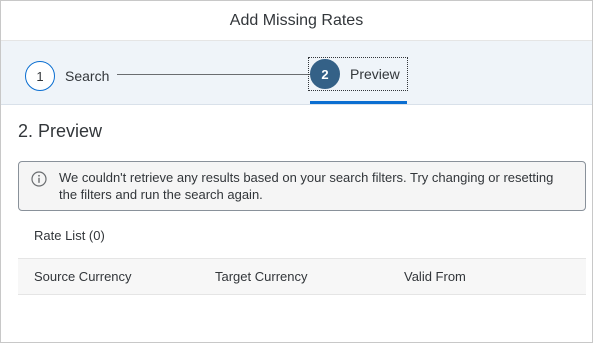 Image resolution: width=593 pixels, height=343 pixels. Describe the element at coordinates (87, 76) in the screenshot. I see `step-label: Search` at that location.